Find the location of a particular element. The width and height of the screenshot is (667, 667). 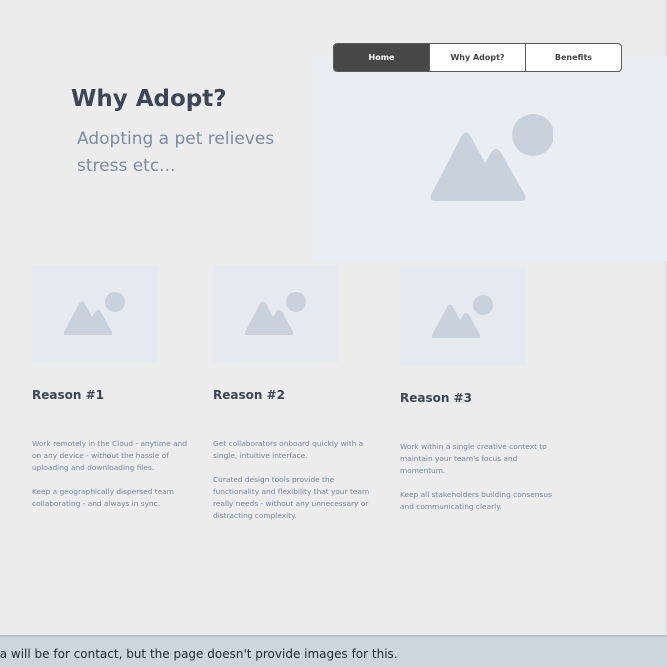

reason-3-title: Reason #3 is located at coordinates (436, 398).